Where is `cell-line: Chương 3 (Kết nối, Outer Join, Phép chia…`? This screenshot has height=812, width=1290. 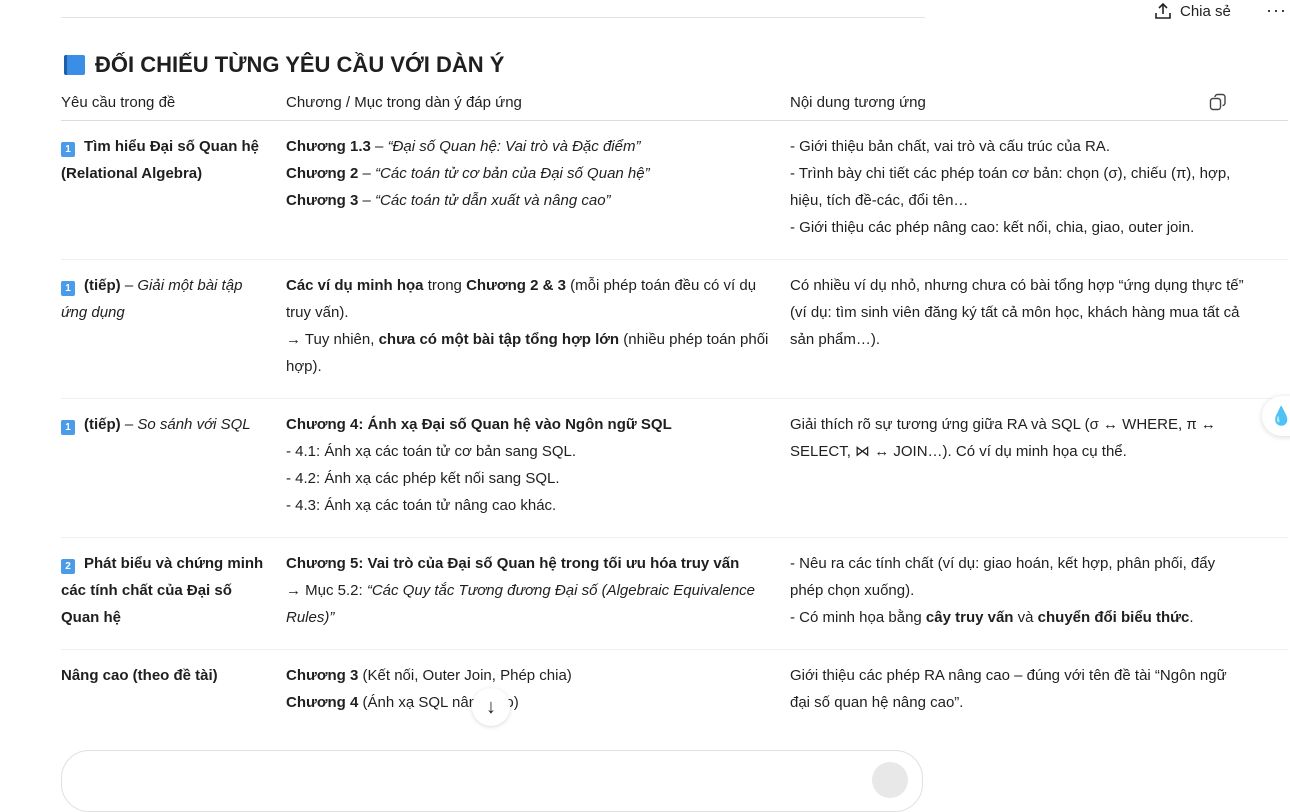 cell-line: Chương 3 (Kết nối, Outer Join, Phép chia… is located at coordinates (530, 675).